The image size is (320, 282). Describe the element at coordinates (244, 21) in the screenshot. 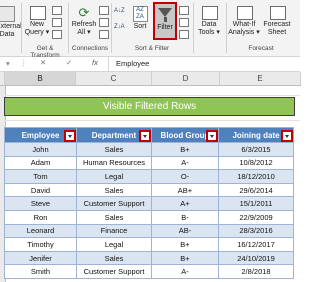

I see `what-if-analysis-button: What-If Analysis ▾` at that location.